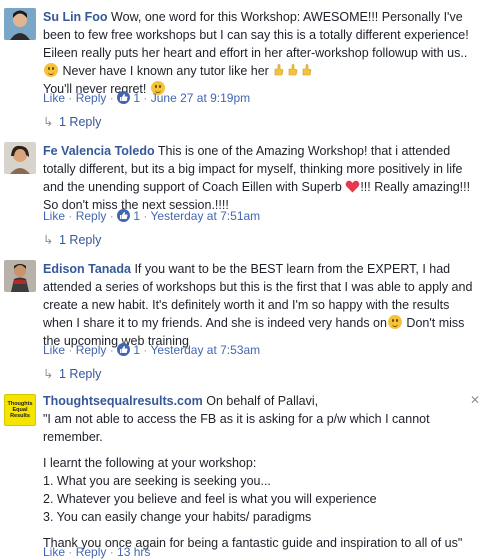  What do you see at coordinates (123, 401) in the screenshot?
I see `comment-author: Thoughtsequalresults.com` at bounding box center [123, 401].